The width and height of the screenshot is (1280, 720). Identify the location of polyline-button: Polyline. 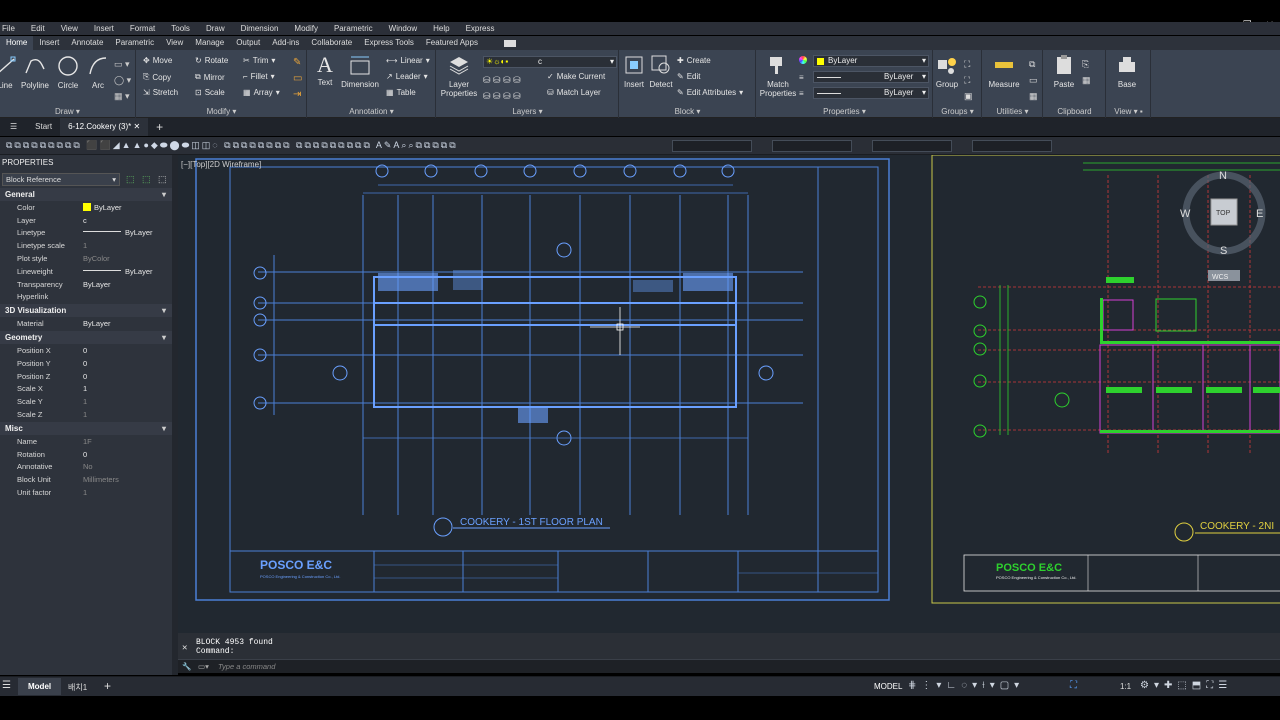
(35, 72).